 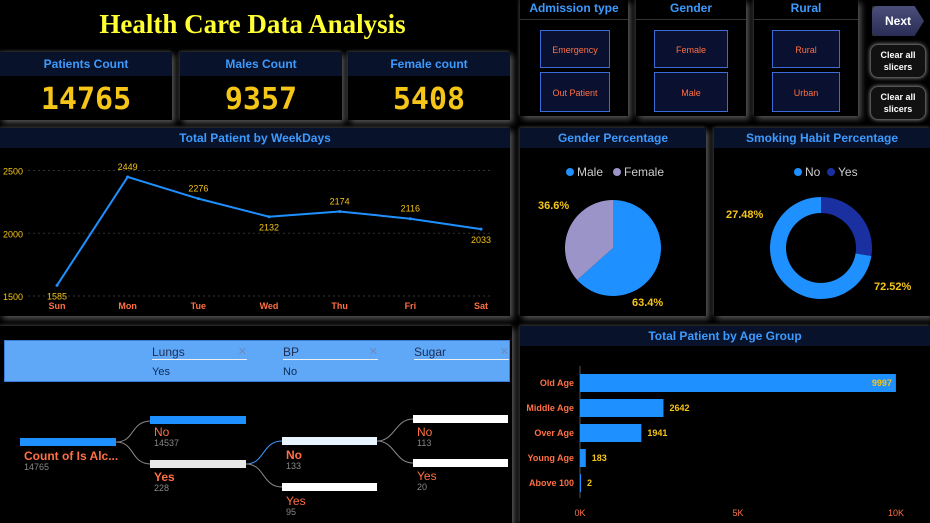 I want to click on kpi-value: 14765, so click(x=86, y=99).